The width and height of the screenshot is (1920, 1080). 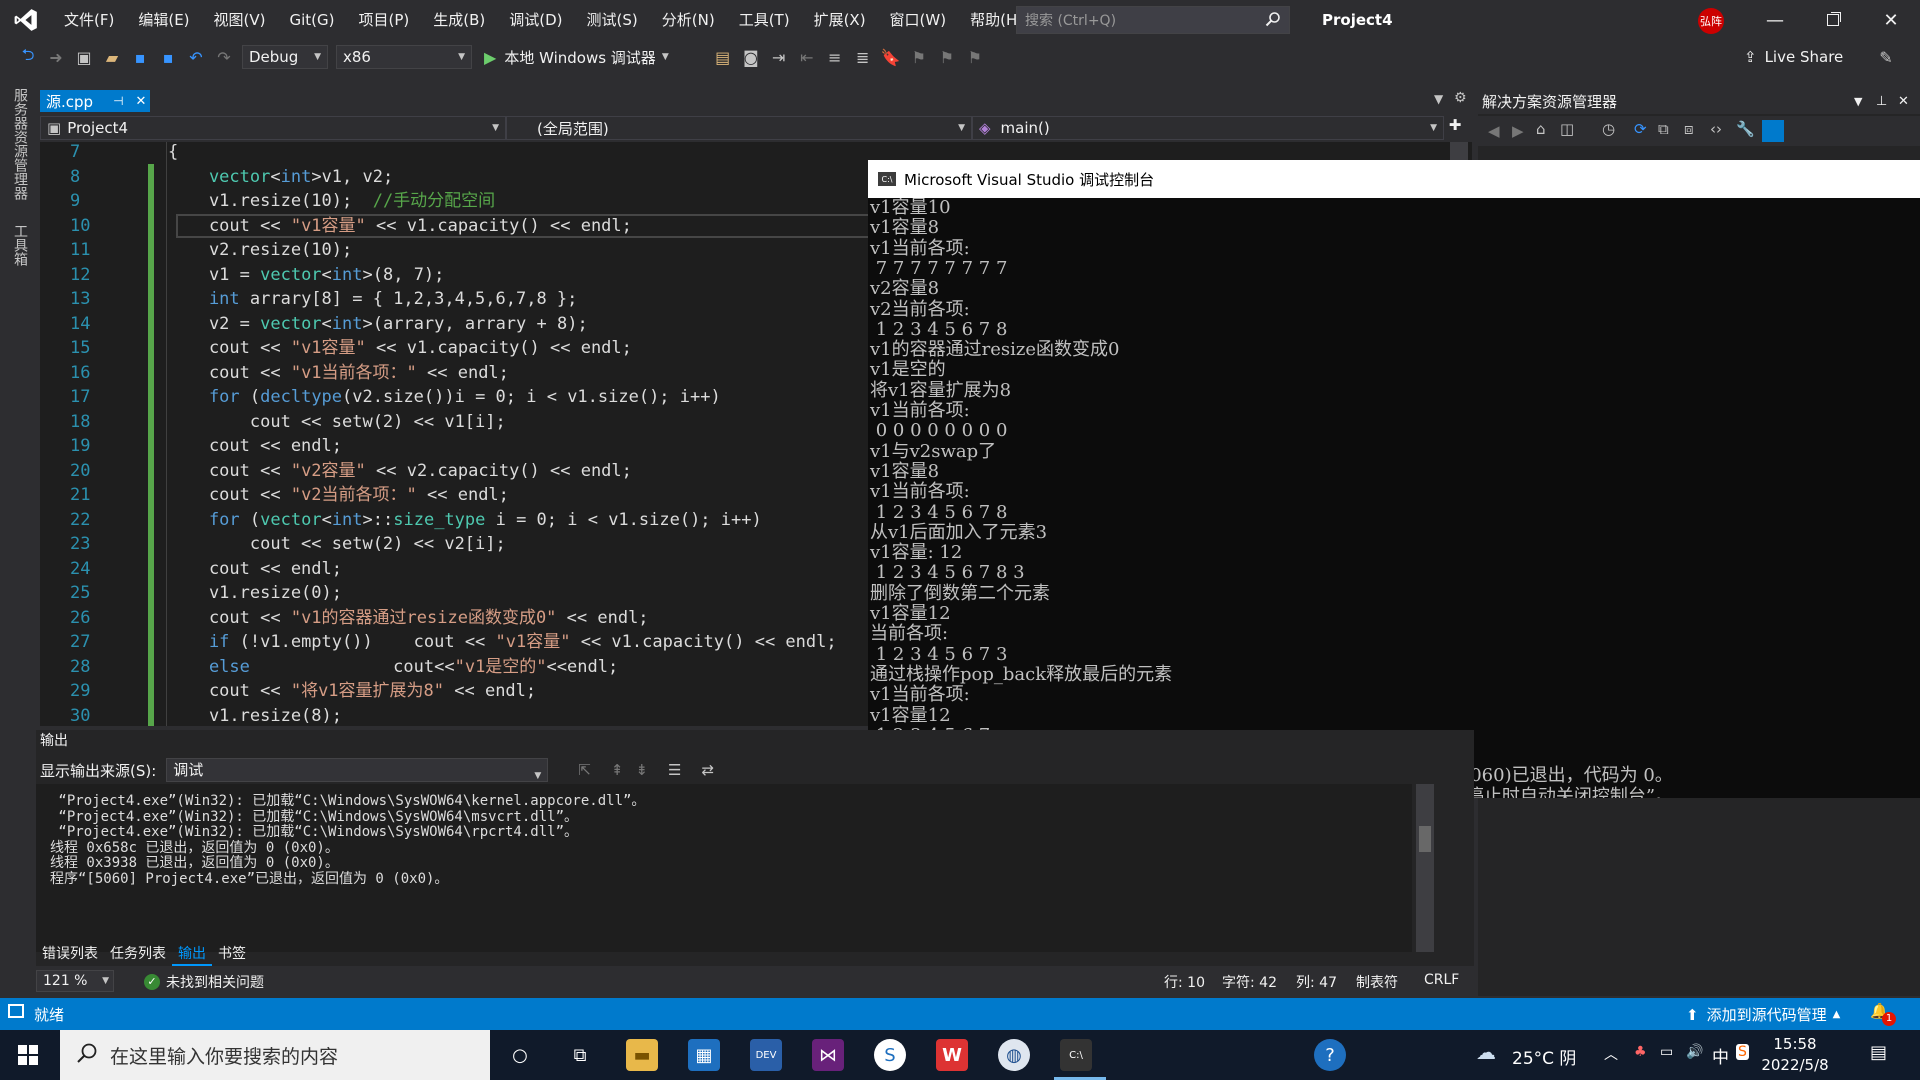 I want to click on tab-indicator: 制表符, so click(x=1377, y=982).